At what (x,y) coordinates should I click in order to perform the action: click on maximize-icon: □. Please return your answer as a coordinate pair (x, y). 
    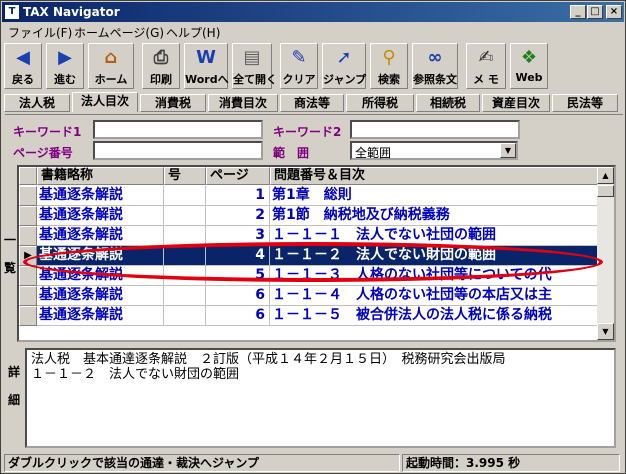
    Looking at the image, I should click on (595, 12).